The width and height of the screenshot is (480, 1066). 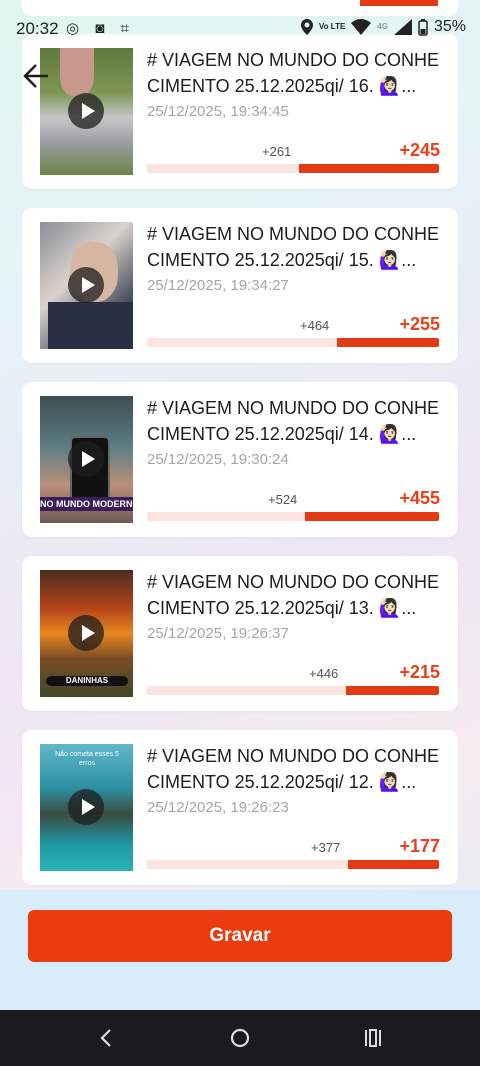 What do you see at coordinates (361, 27) in the screenshot?
I see `wifi-icon` at bounding box center [361, 27].